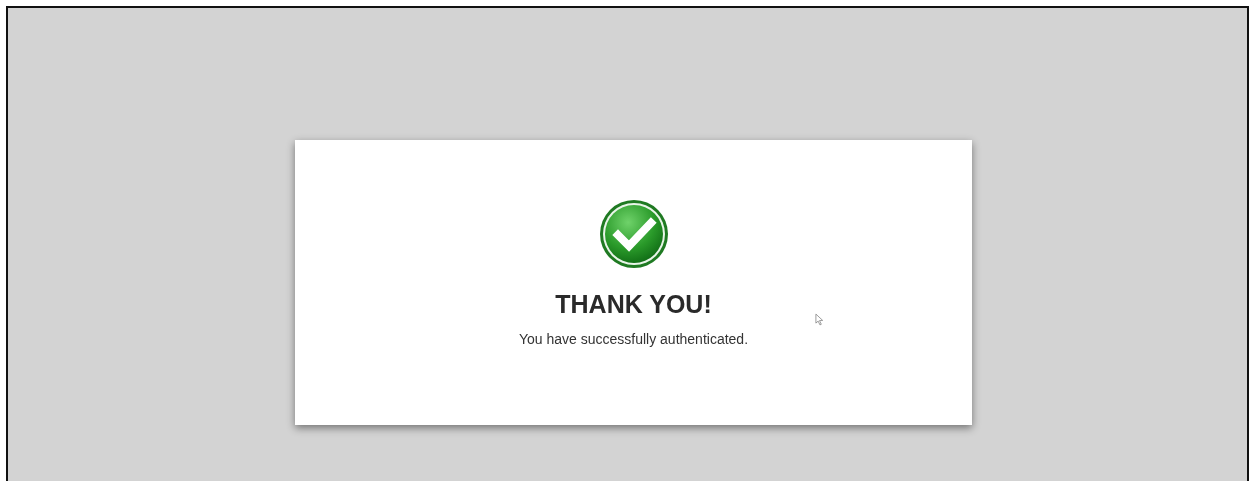  I want to click on check-icon, so click(633, 234).